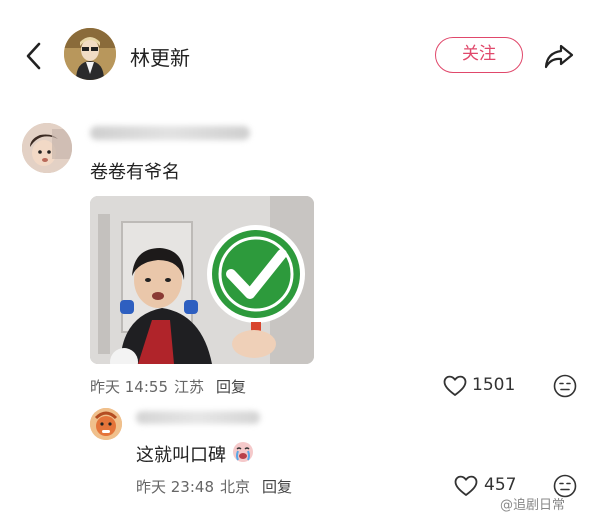  Describe the element at coordinates (500, 485) in the screenshot. I see `like-count: 457` at that location.